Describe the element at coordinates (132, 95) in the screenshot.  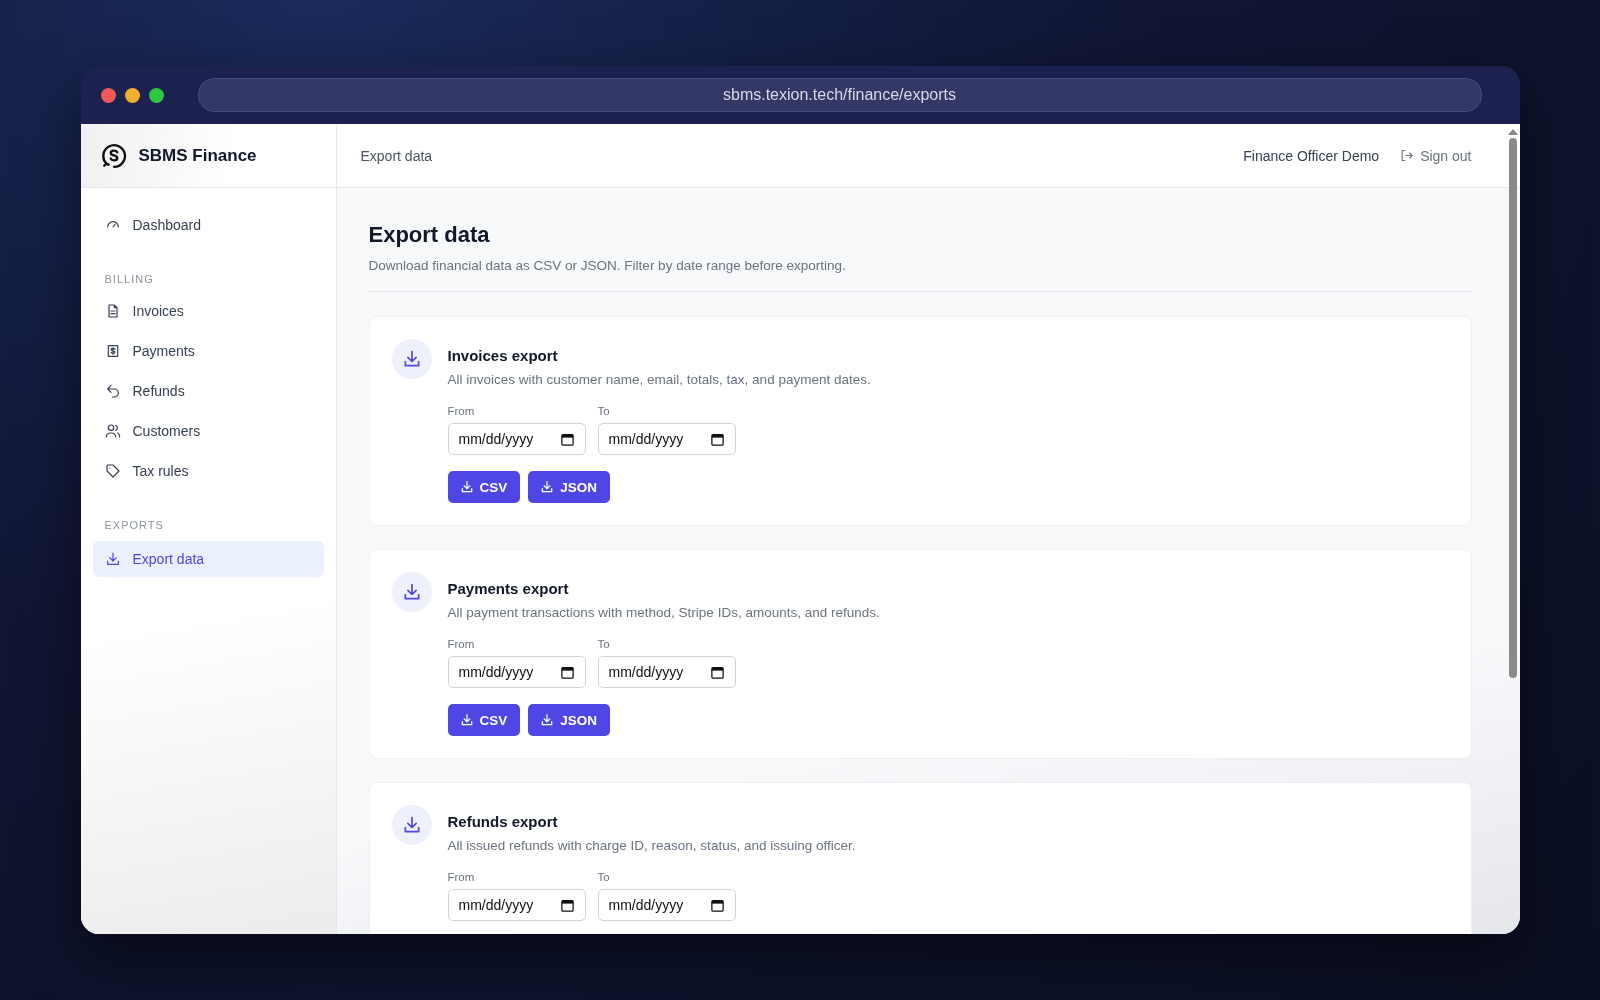
I see `minimize-dot` at that location.